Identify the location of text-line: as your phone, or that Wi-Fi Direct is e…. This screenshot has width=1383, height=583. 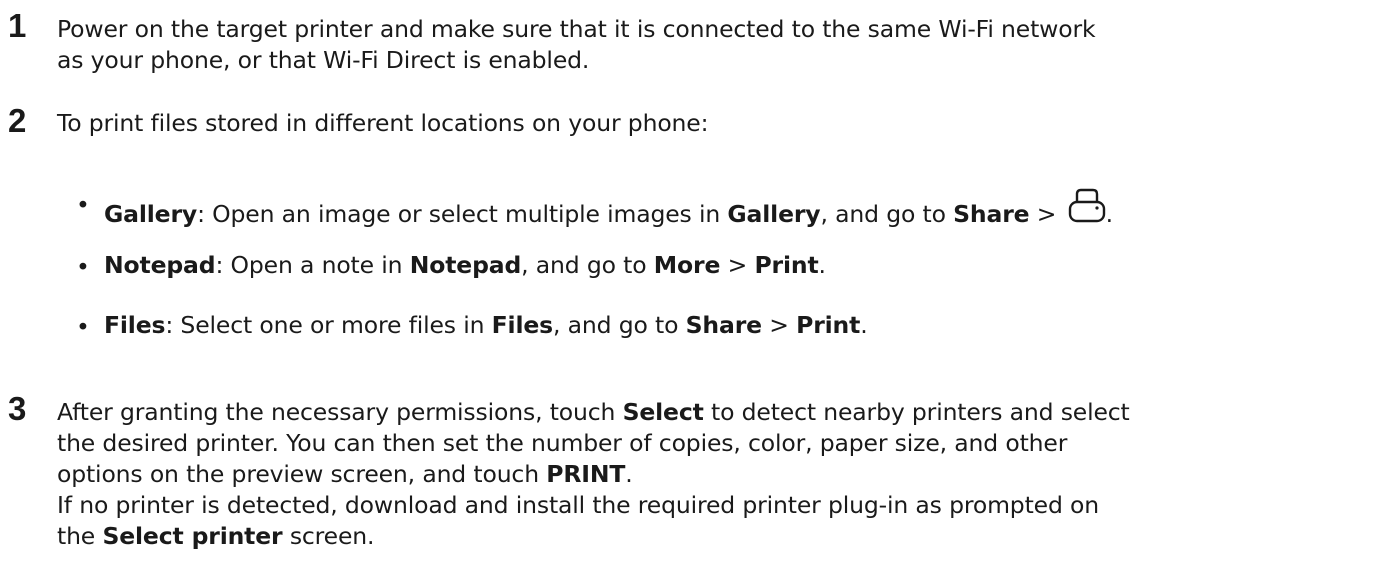
(323, 60).